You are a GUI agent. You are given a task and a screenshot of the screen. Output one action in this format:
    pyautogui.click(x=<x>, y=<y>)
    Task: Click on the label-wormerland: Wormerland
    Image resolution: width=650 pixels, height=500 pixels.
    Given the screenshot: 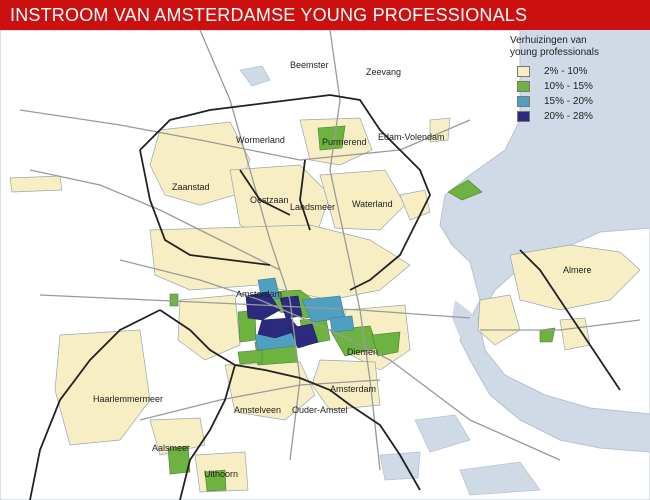 What is the action you would take?
    pyautogui.click(x=260, y=140)
    